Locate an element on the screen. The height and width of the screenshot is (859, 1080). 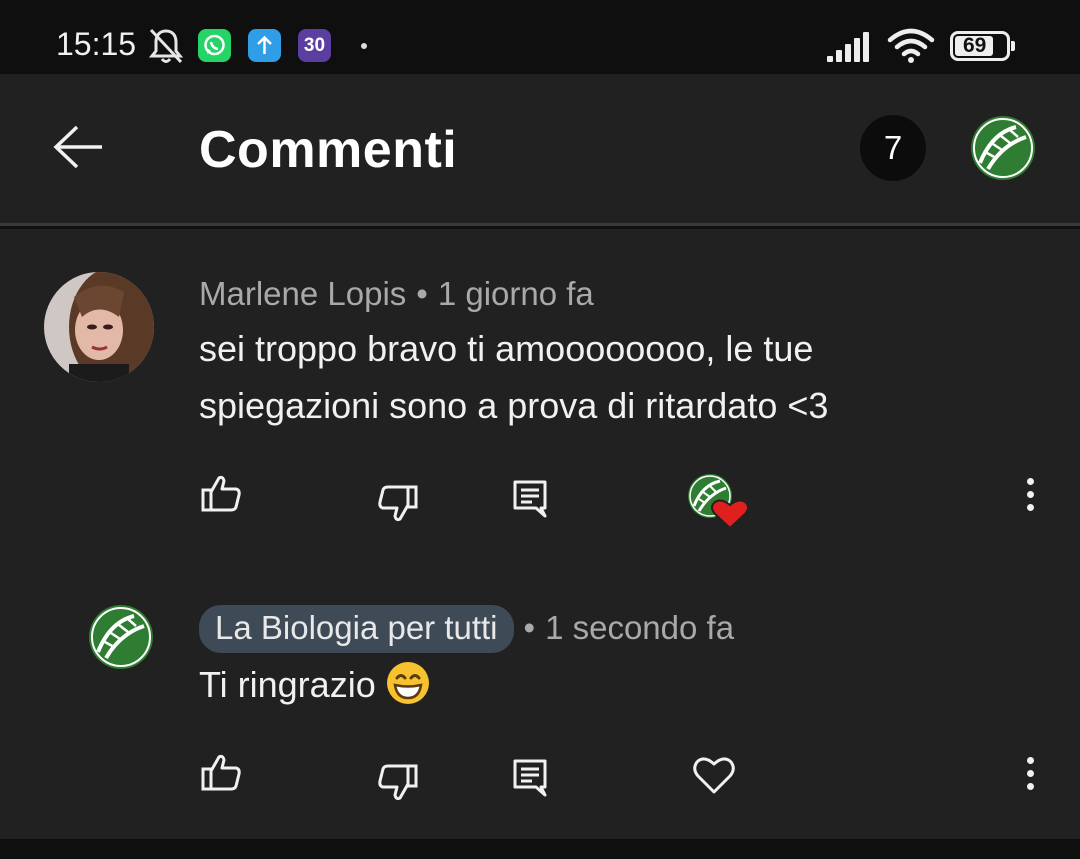
upload-icon is located at coordinates (264, 45).